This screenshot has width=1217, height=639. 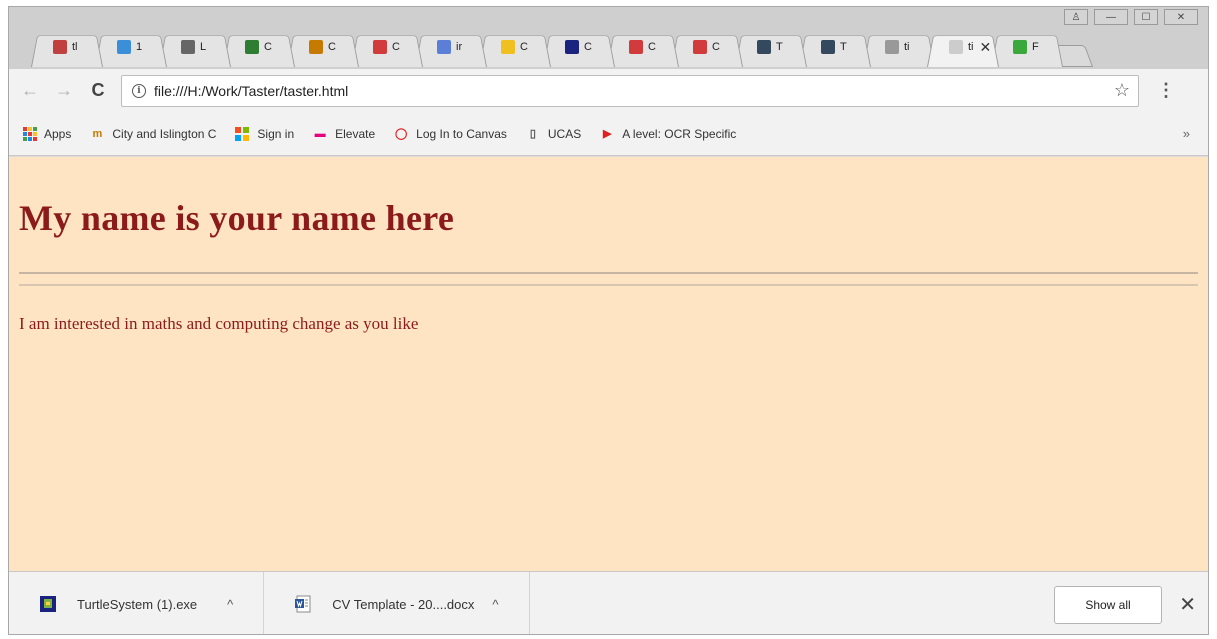 I want to click on tab: ir, so click(x=451, y=47).